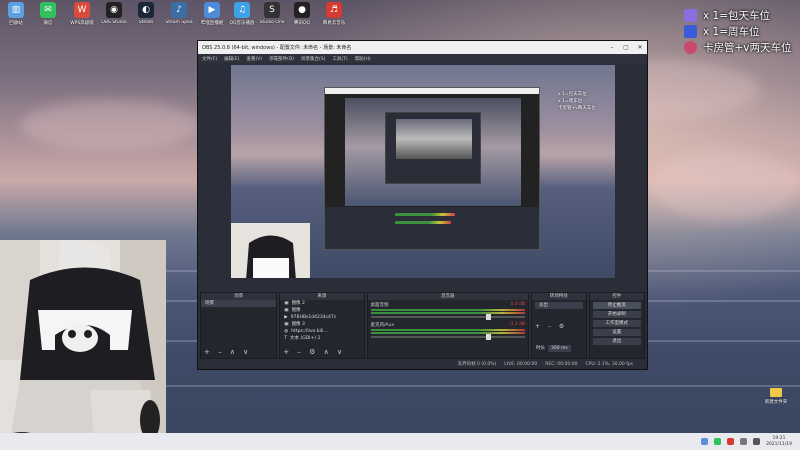 The height and width of the screenshot is (450, 800). Describe the element at coordinates (321, 303) in the screenshot. I see `source-item: ▣ 图像 2` at that location.